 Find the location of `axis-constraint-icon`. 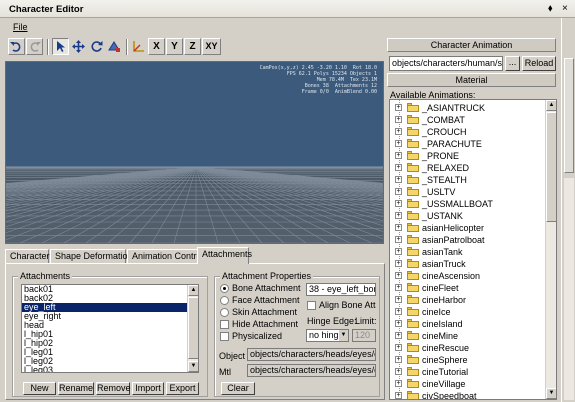

axis-constraint-icon is located at coordinates (138, 46).